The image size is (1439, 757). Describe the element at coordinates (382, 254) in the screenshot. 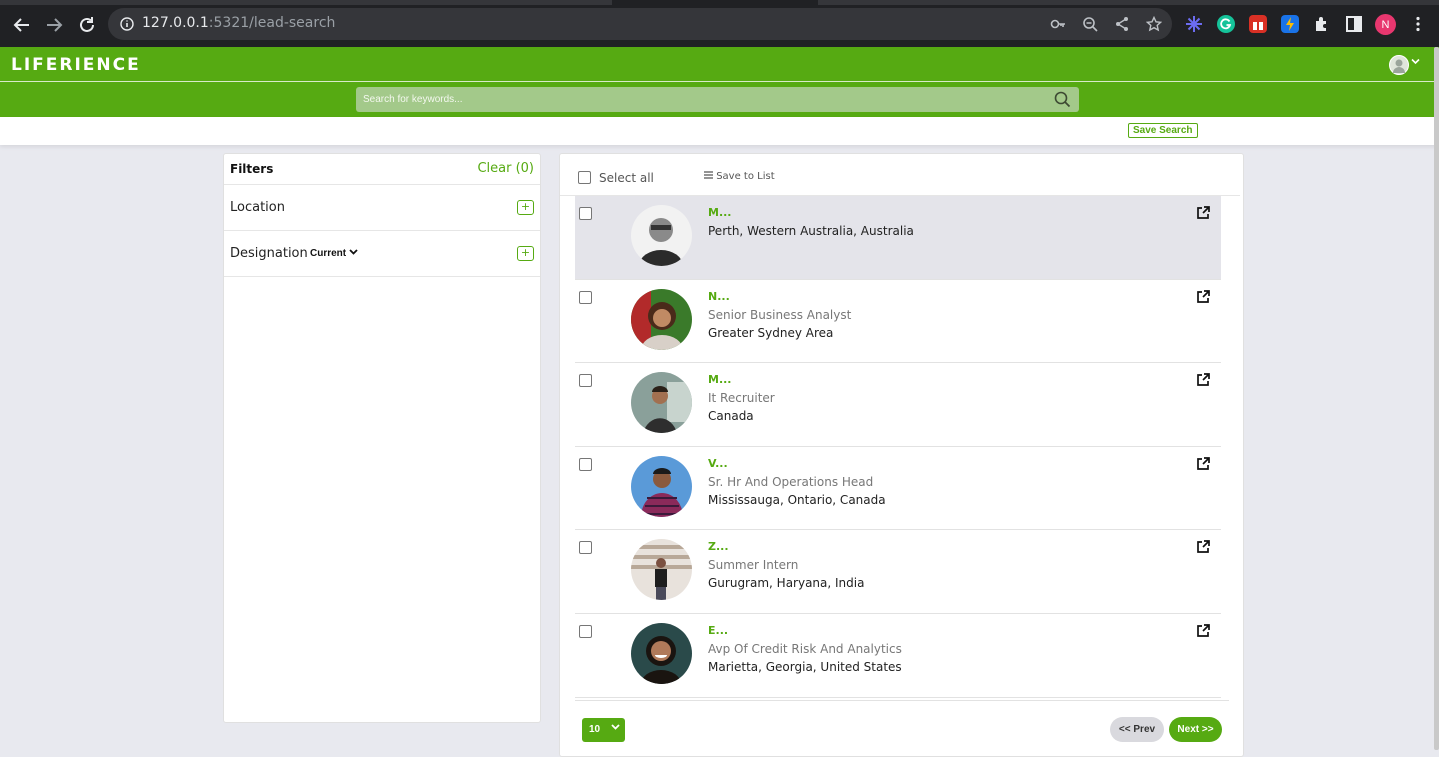

I see `filter-designation: Designation Current +` at that location.